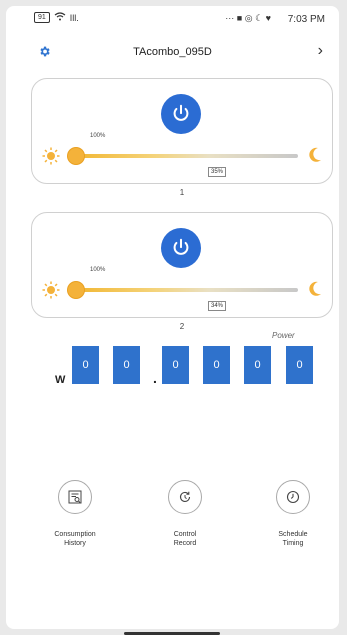  I want to click on app-header: TAcombo_095D ›, so click(172, 50).